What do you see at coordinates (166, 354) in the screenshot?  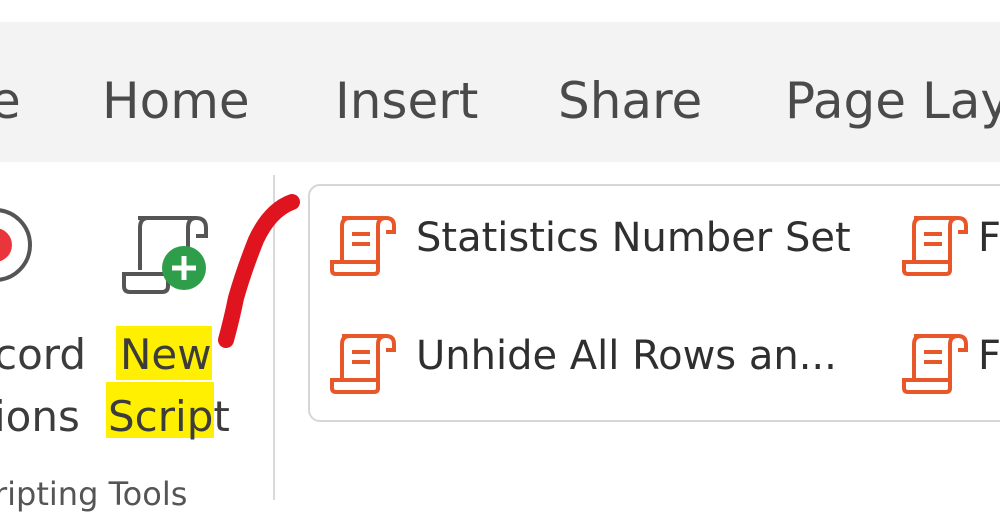 I see `new-script-label-line1: New` at bounding box center [166, 354].